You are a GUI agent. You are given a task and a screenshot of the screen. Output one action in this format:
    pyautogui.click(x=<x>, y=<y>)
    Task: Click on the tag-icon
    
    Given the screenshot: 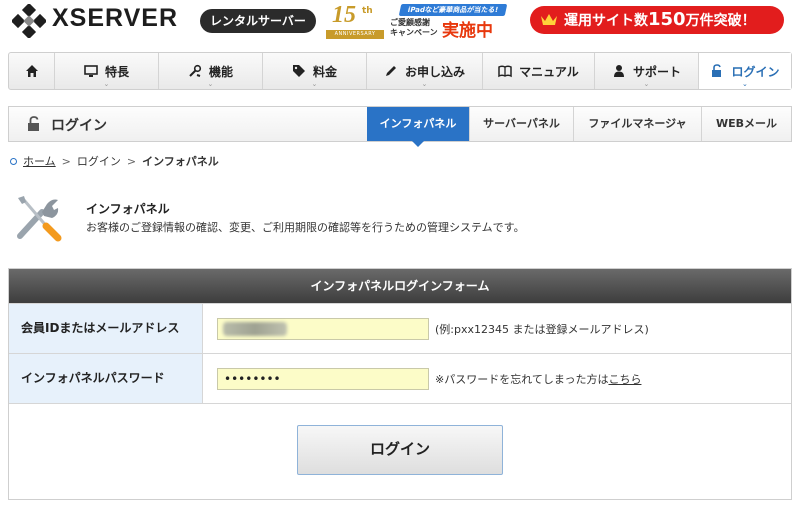 What is the action you would take?
    pyautogui.click(x=298, y=71)
    